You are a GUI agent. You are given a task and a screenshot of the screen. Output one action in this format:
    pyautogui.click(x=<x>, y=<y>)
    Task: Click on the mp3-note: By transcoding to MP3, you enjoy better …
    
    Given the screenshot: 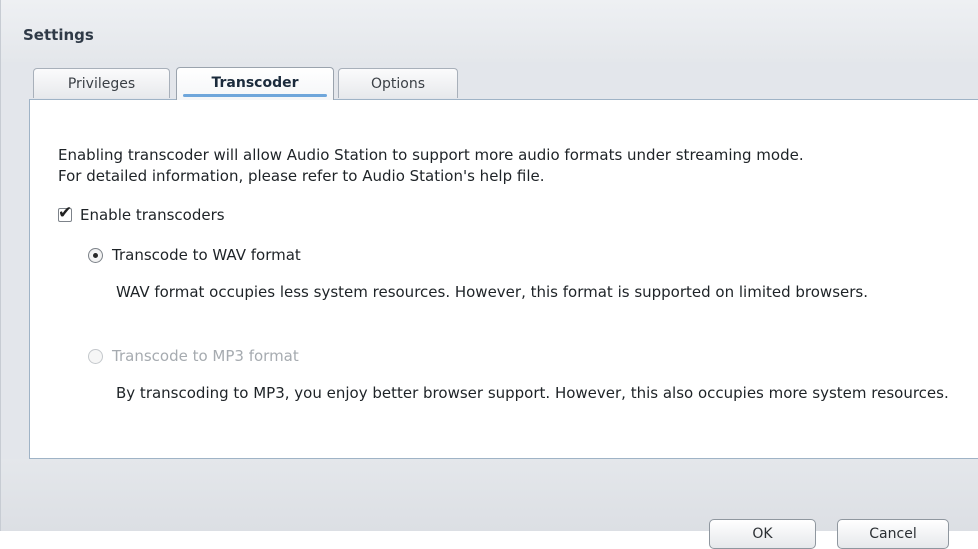 What is the action you would take?
    pyautogui.click(x=532, y=393)
    